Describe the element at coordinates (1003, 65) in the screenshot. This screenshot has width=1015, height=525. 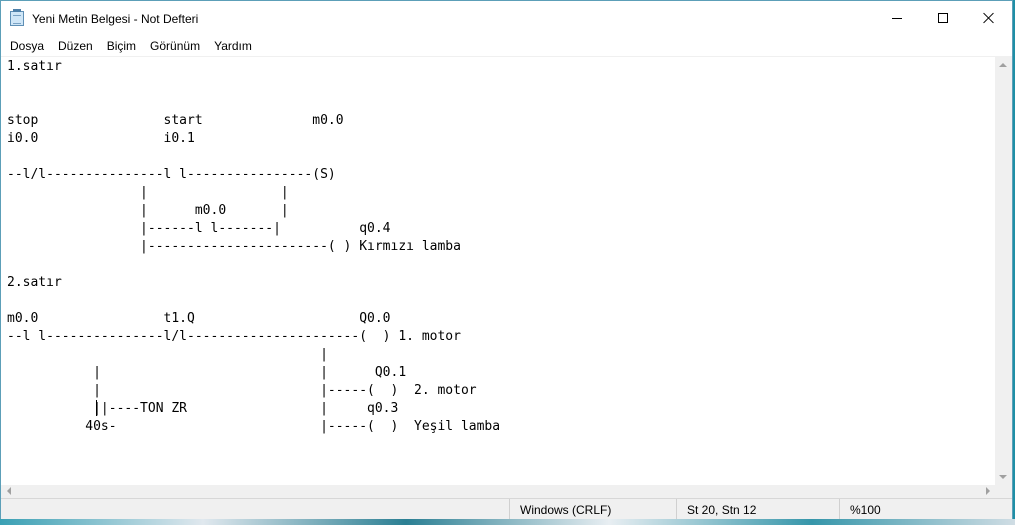
I see `scroll-up-icon` at that location.